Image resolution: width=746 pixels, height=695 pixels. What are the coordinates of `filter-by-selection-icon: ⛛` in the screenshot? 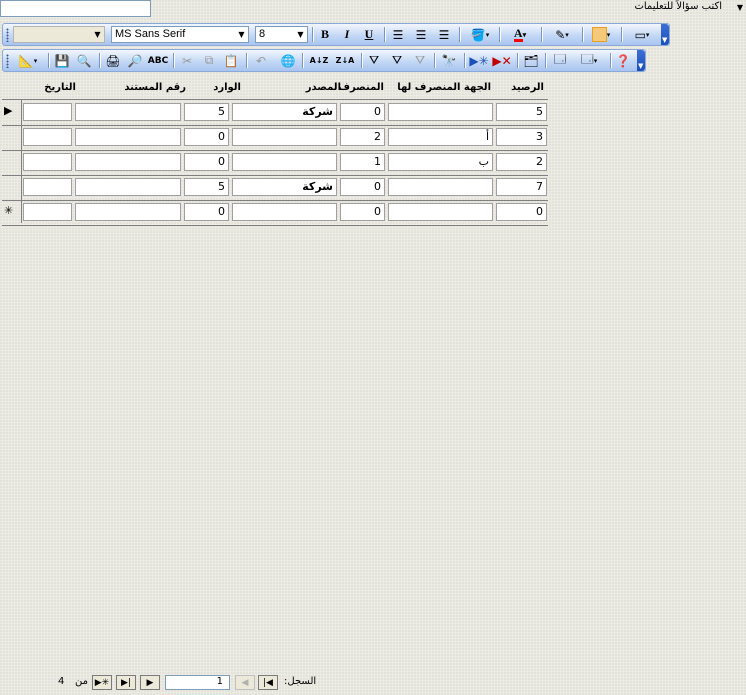 It's located at (374, 60).